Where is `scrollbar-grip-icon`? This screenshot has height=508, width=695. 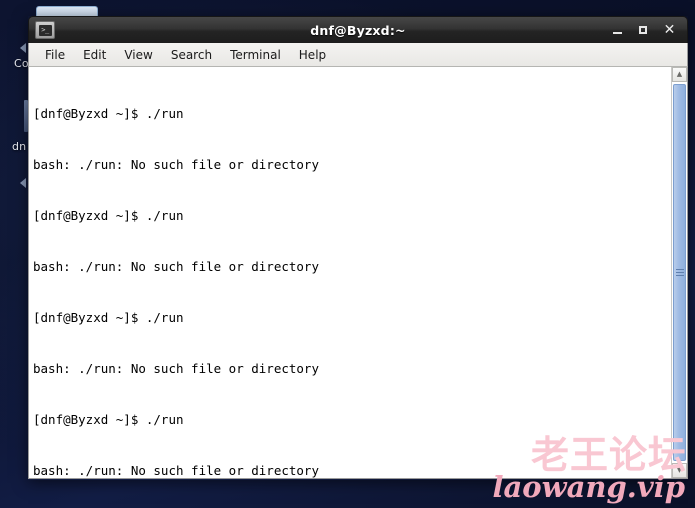 scrollbar-grip-icon is located at coordinates (679, 272).